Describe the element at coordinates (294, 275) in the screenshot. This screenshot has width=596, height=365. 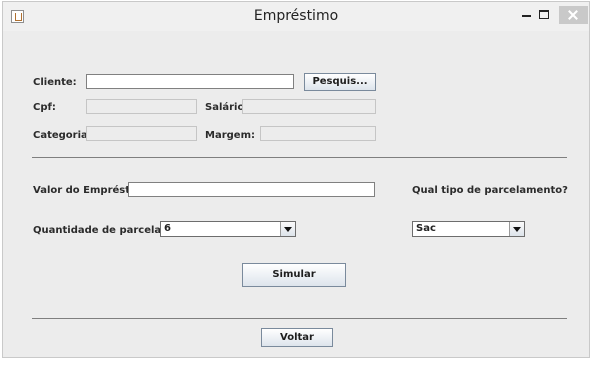
I see `simular-button: Simular` at that location.